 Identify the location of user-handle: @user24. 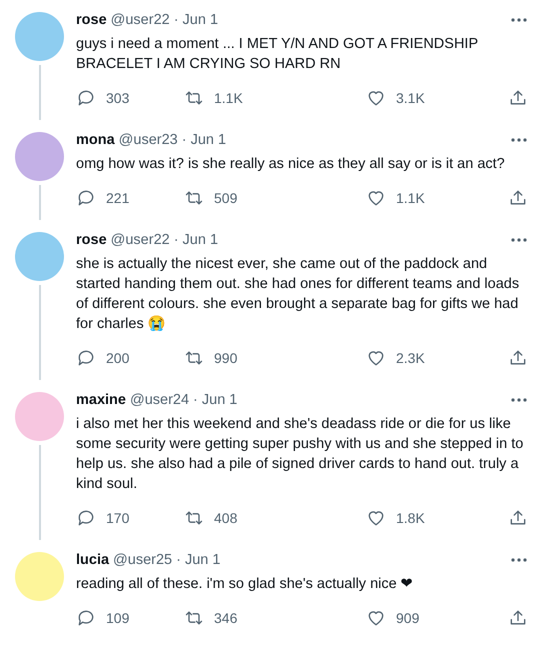
(160, 400).